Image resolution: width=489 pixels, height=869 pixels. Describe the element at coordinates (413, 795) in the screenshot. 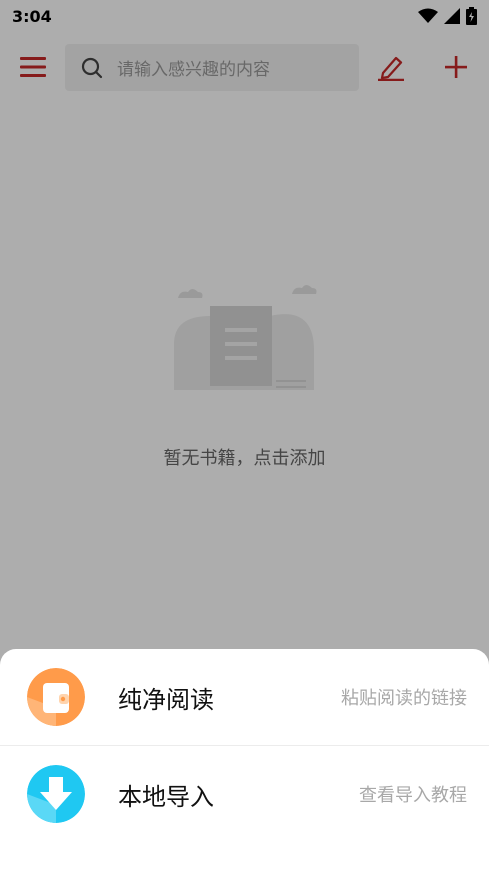

I see `local-import-hint: 查看导入教程` at that location.